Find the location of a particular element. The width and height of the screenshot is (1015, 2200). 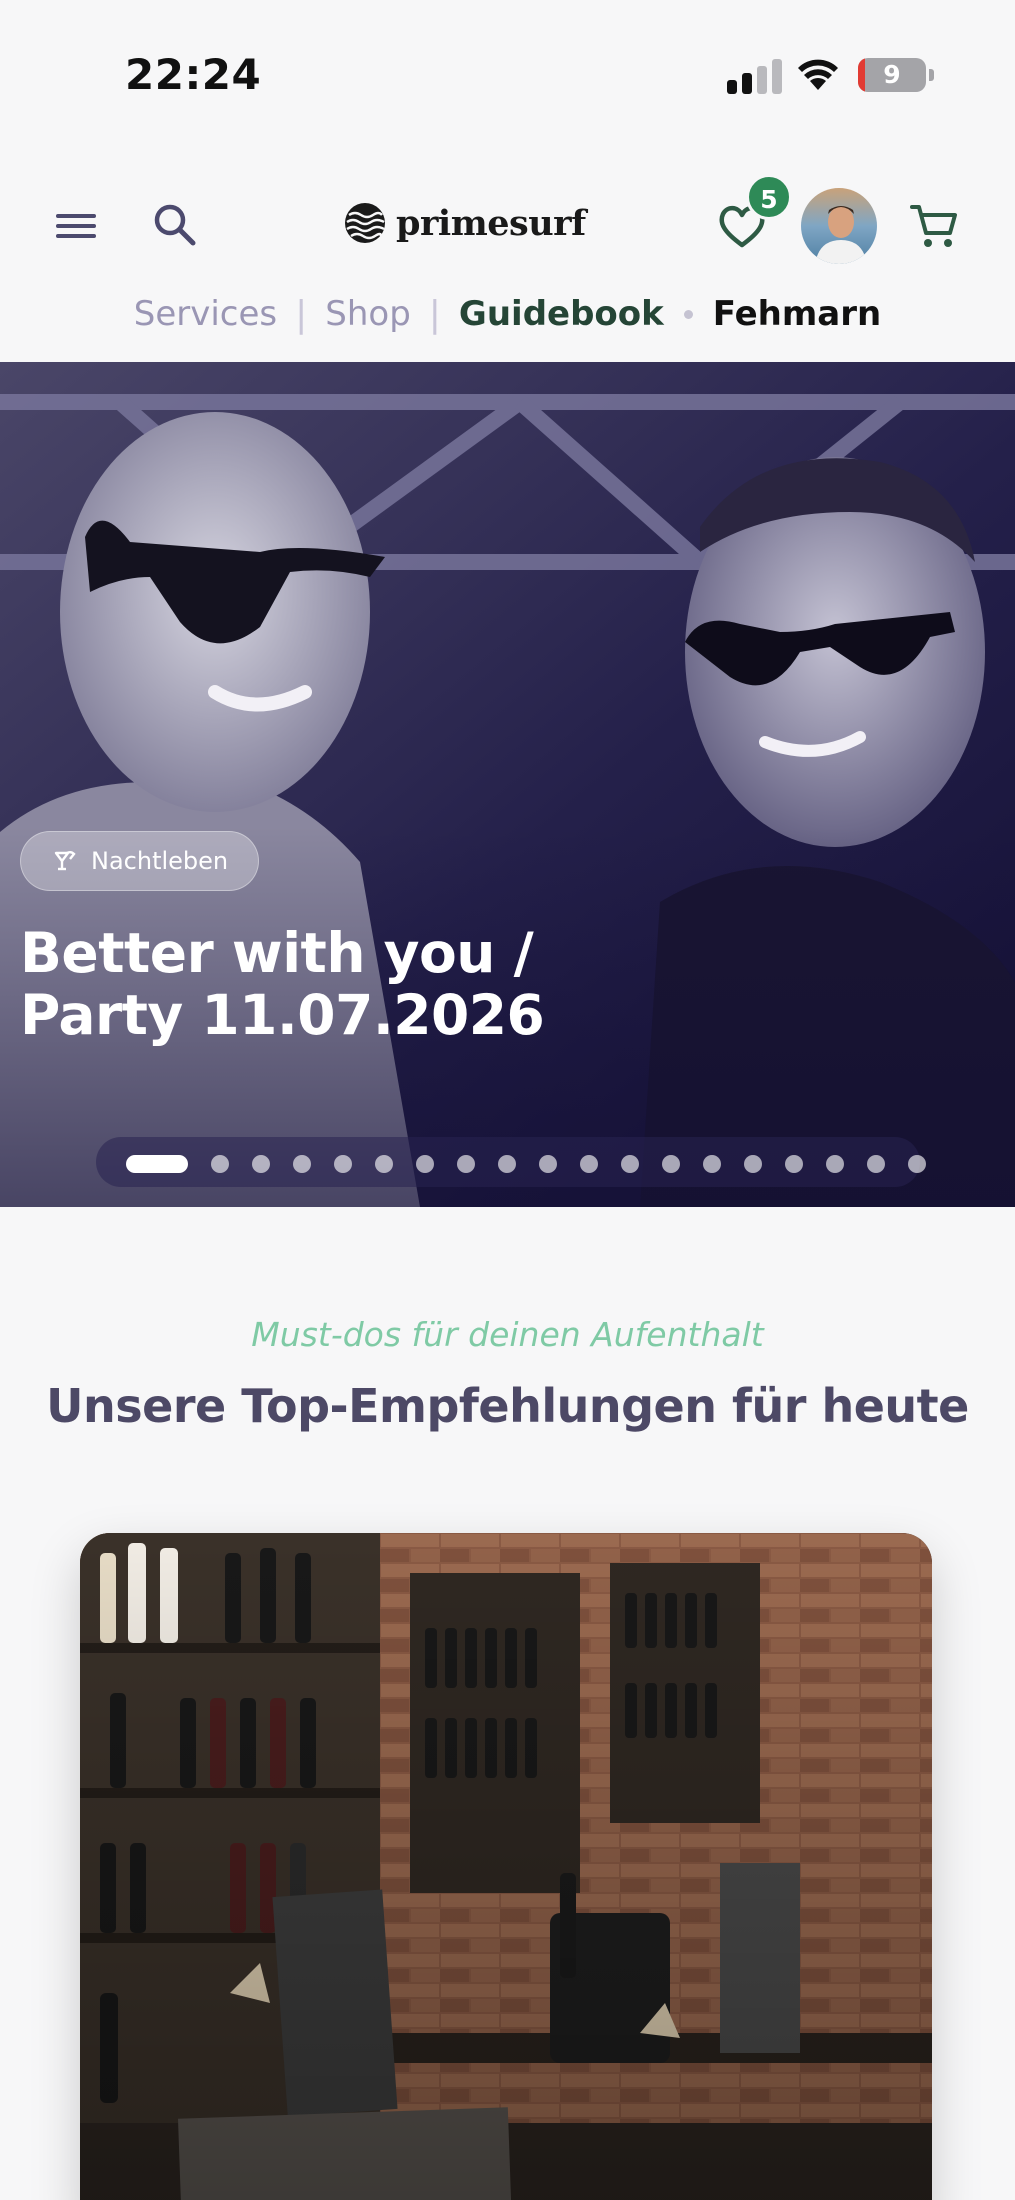

wishlist-count-badge: 5 is located at coordinates (769, 197).